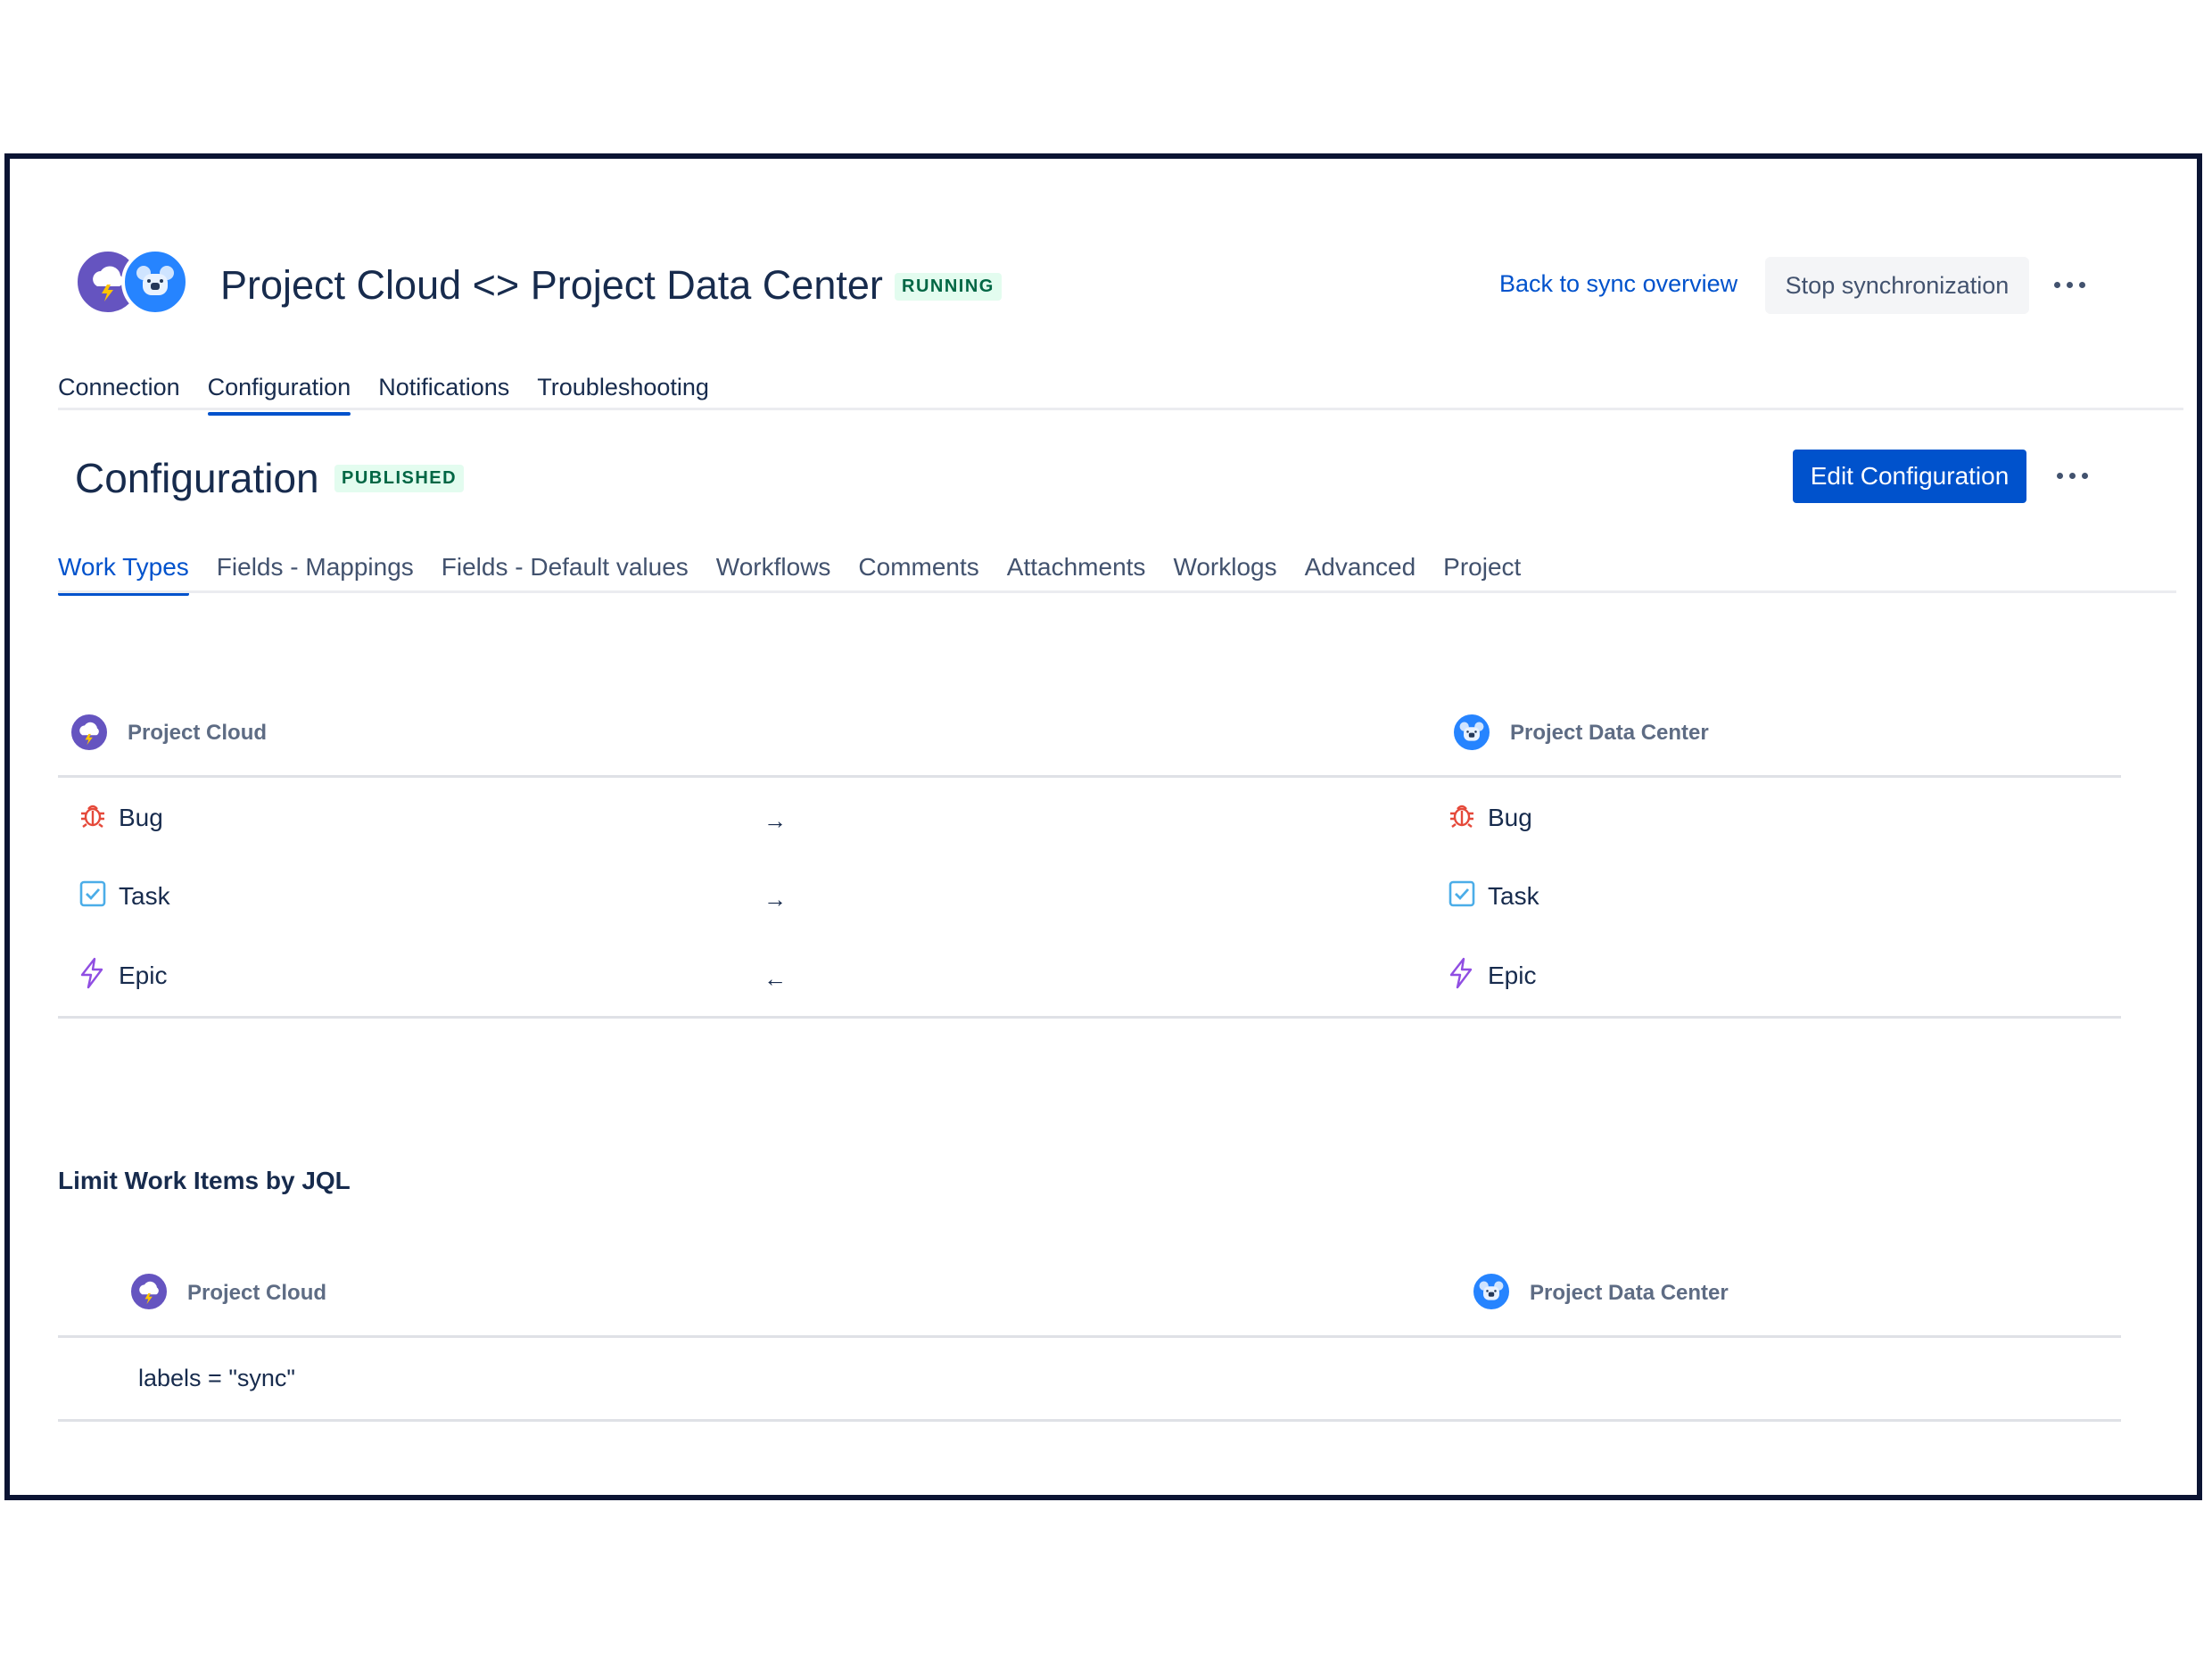 The height and width of the screenshot is (1659, 2212). What do you see at coordinates (1630, 1293) in the screenshot?
I see `jql-right-column-header: Project Data Center` at bounding box center [1630, 1293].